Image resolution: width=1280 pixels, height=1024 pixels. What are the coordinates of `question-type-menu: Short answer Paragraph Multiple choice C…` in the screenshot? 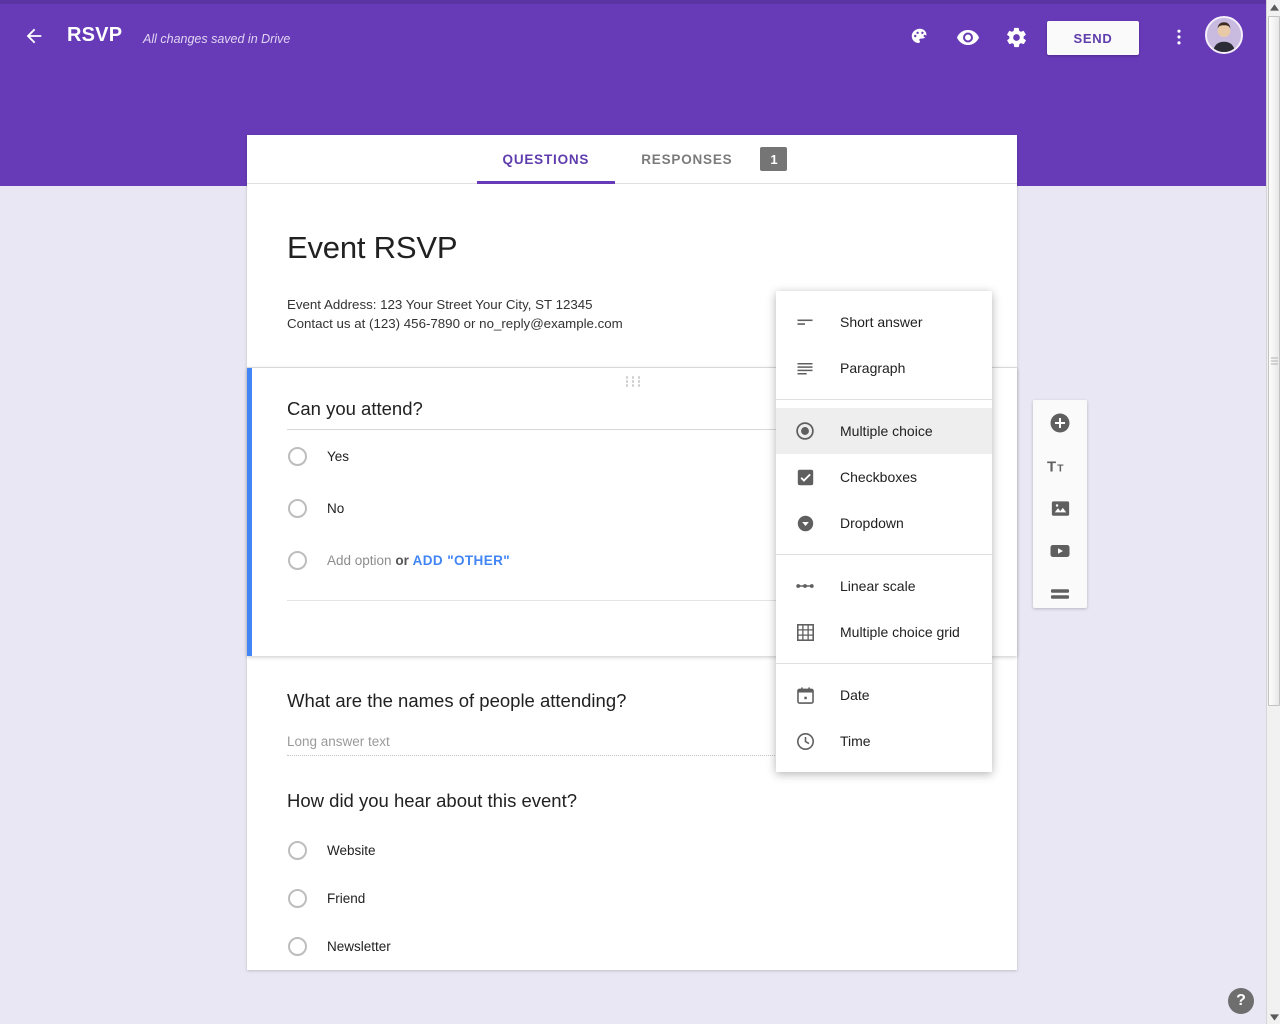 It's located at (884, 531).